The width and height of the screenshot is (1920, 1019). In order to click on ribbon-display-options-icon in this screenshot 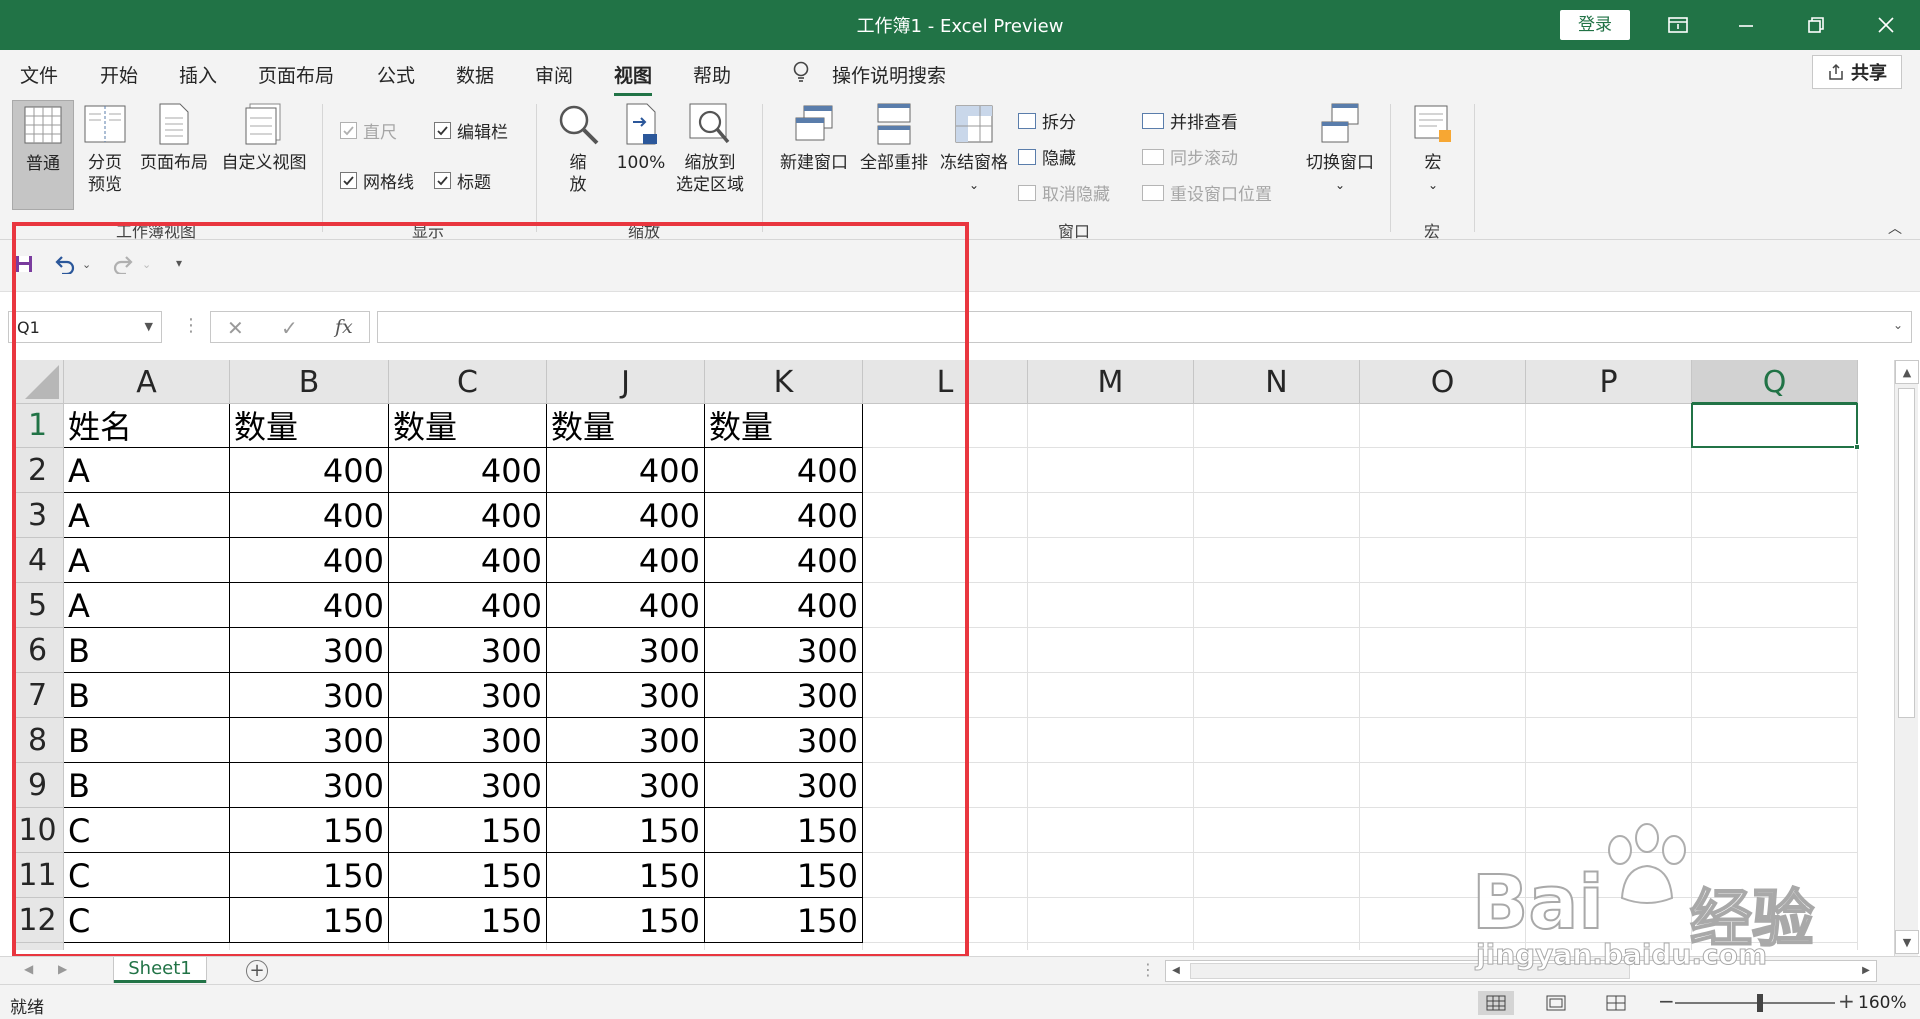, I will do `click(1678, 25)`.